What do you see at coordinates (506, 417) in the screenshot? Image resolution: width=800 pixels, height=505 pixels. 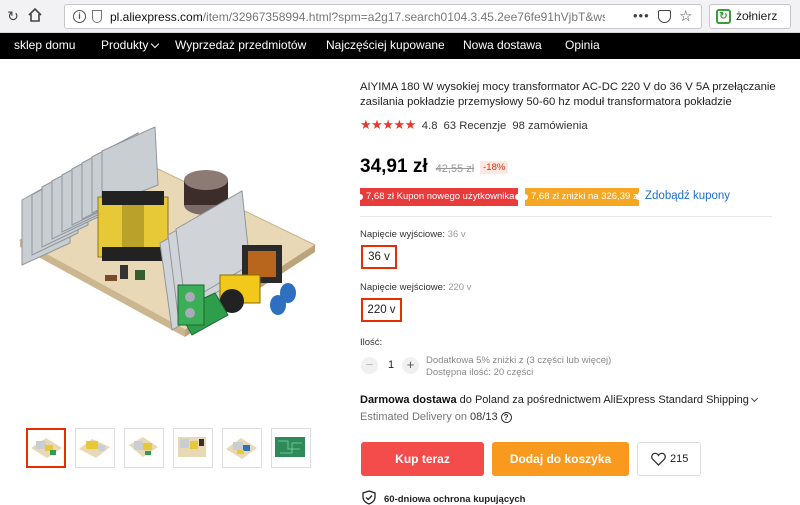 I see `help-icon: ?` at bounding box center [506, 417].